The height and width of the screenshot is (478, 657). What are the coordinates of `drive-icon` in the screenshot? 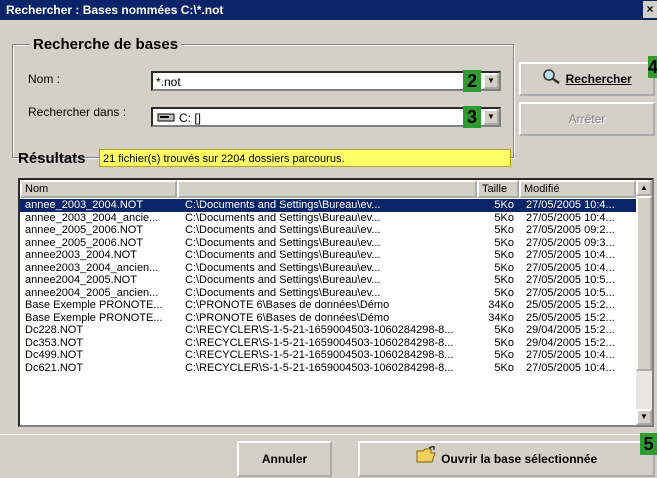 It's located at (166, 118).